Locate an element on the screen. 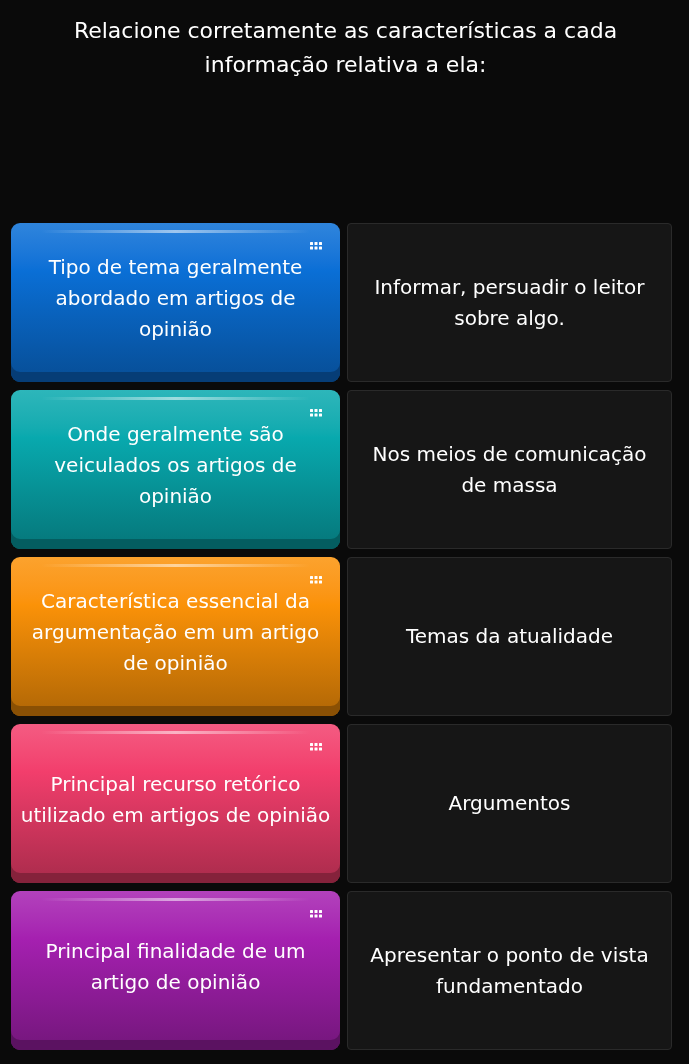  answer-text: Informar, persuadir o leitor sobre algo. is located at coordinates (509, 302).